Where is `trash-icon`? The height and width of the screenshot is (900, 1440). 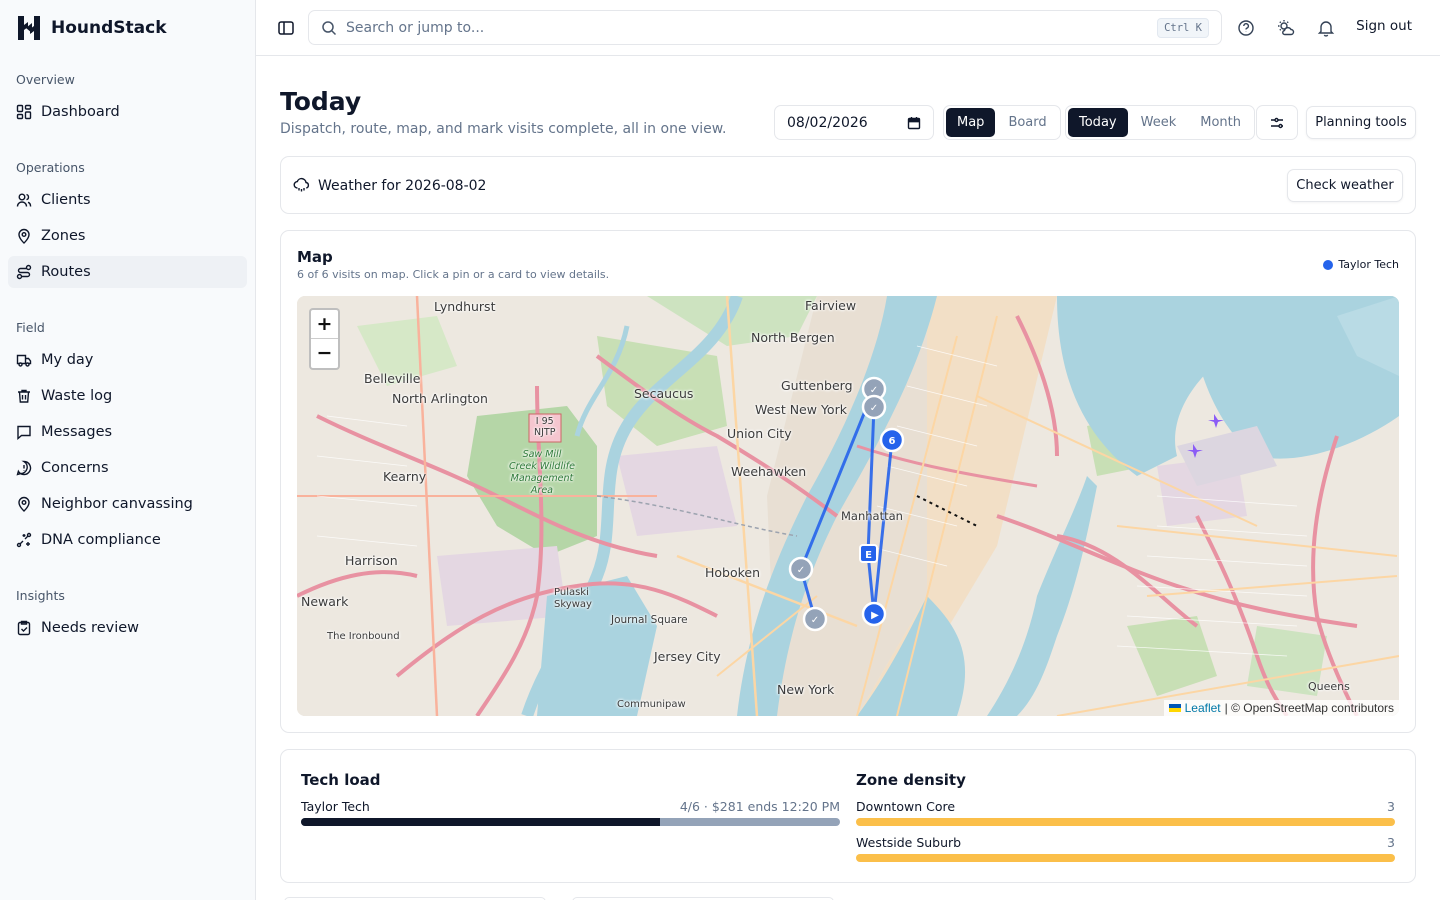 trash-icon is located at coordinates (24, 396).